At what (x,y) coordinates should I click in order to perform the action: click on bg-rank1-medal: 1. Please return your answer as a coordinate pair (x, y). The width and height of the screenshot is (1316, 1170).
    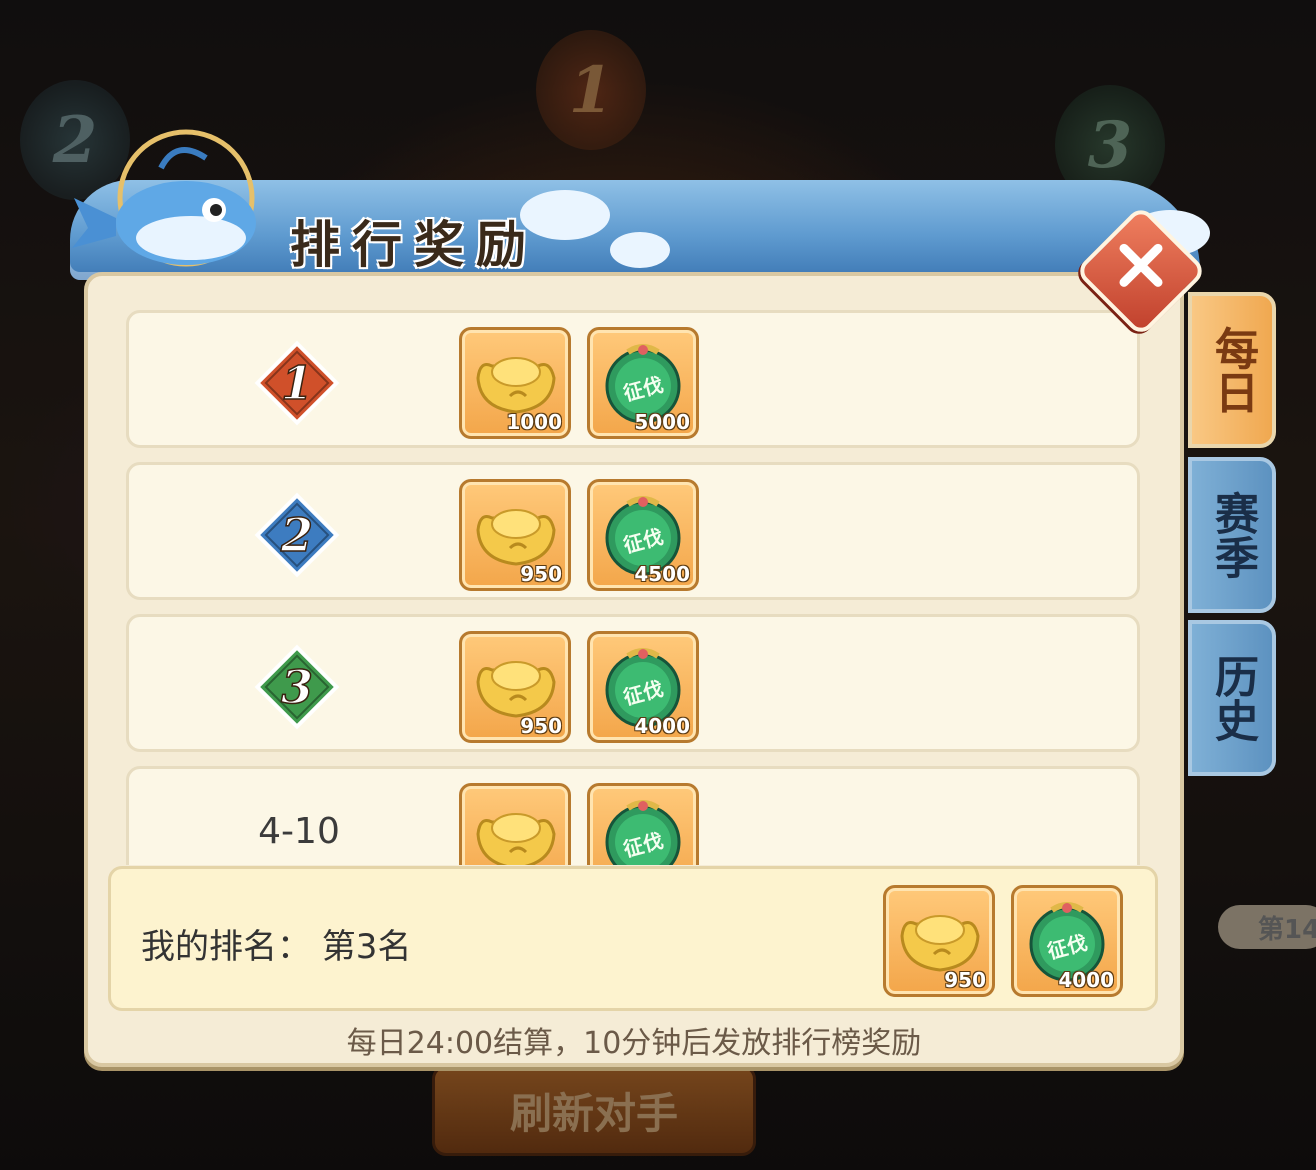
    Looking at the image, I should click on (591, 90).